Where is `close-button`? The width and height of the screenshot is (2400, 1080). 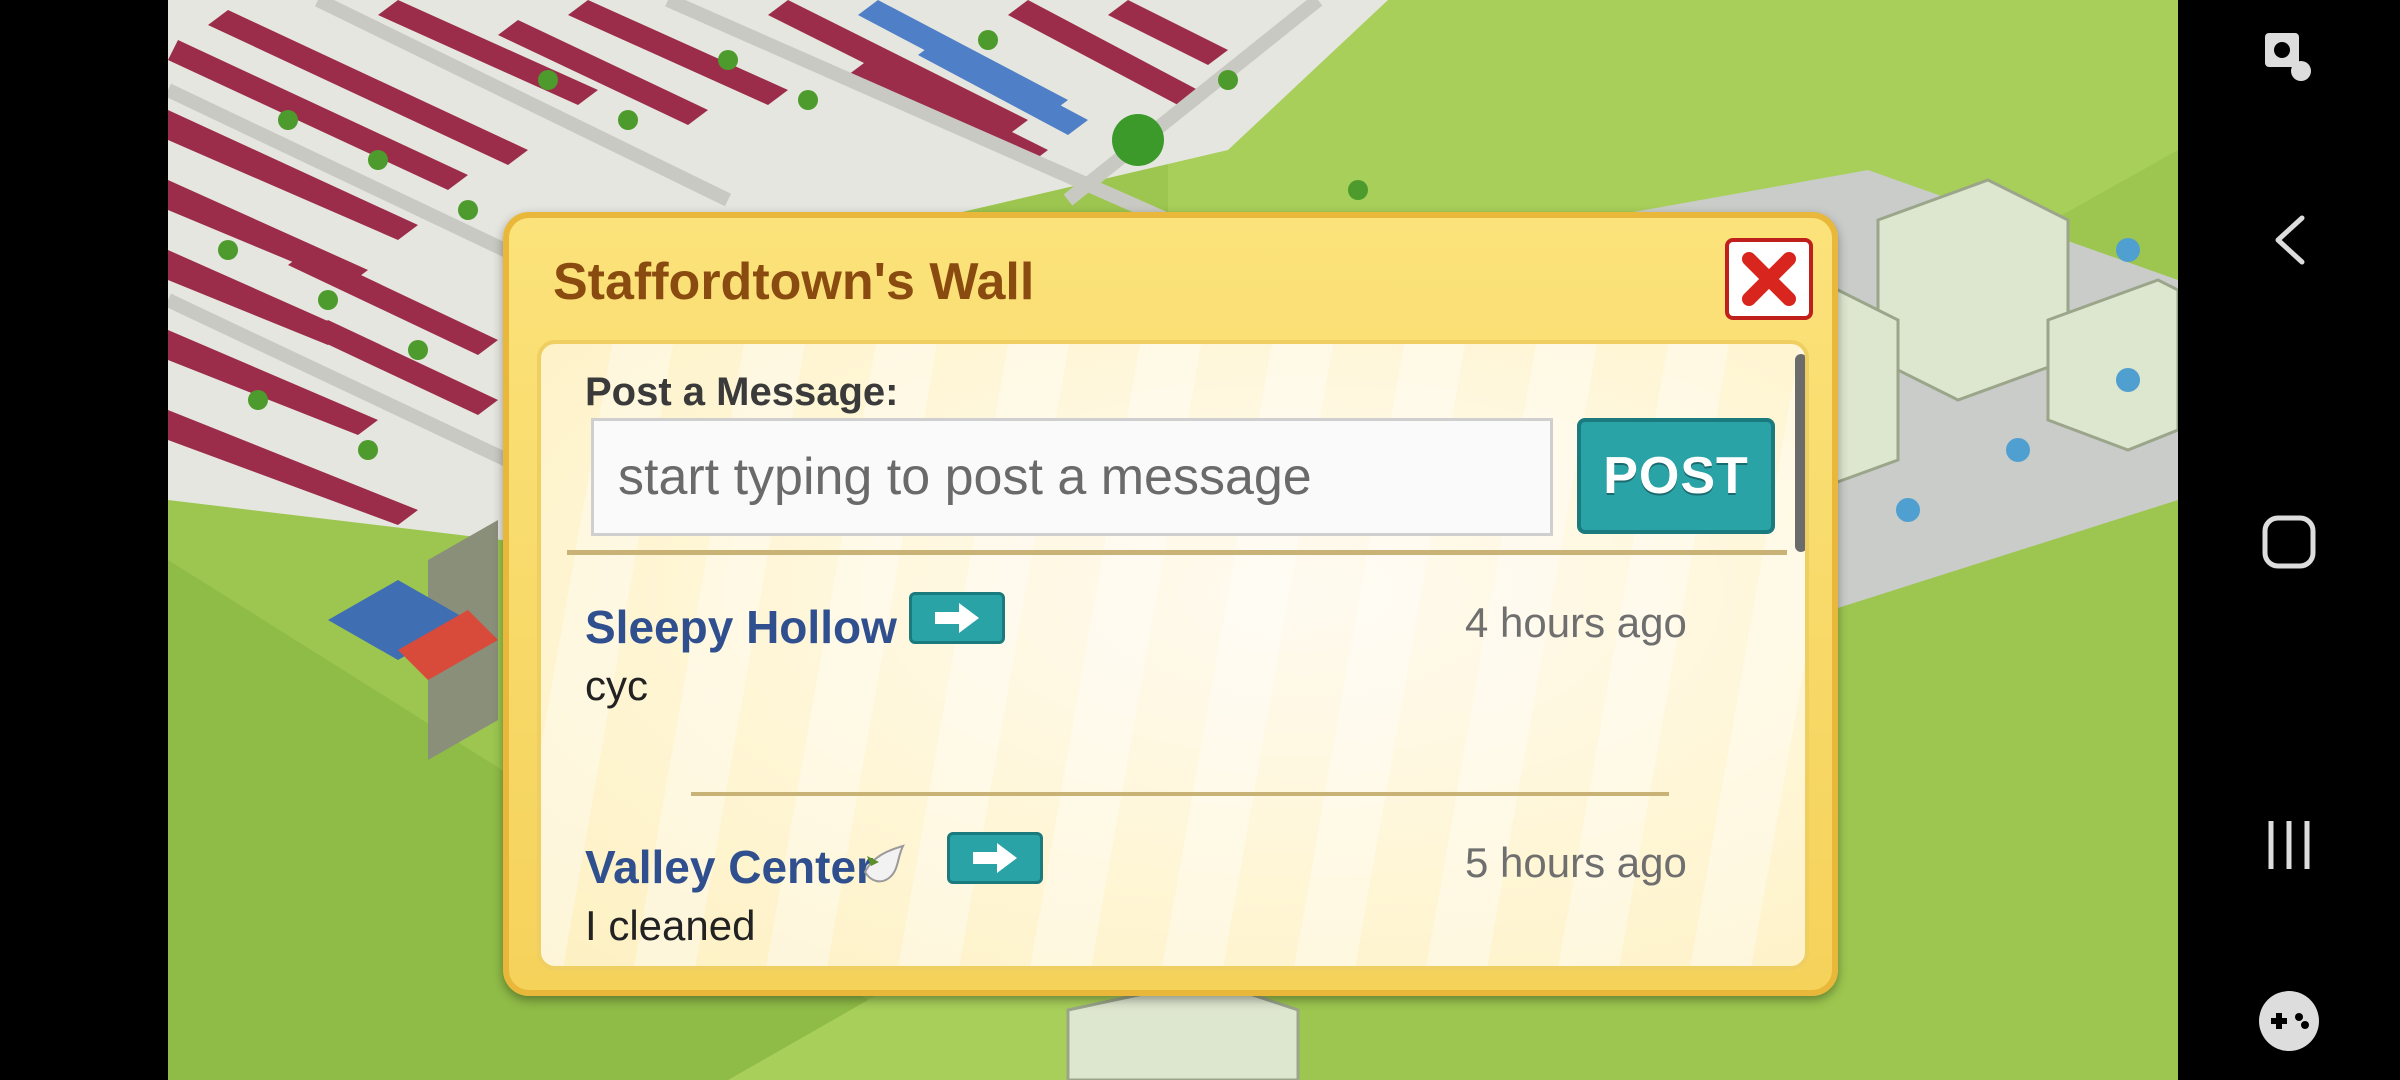
close-button is located at coordinates (1769, 279).